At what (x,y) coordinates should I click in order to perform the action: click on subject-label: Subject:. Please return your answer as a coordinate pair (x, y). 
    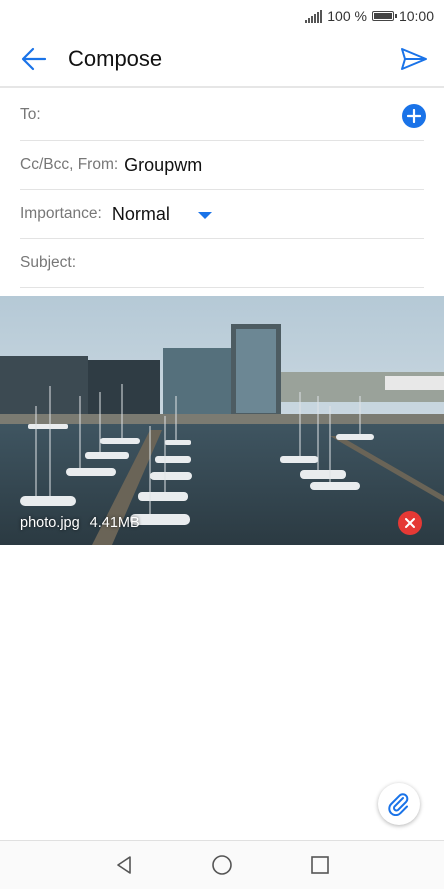
    Looking at the image, I should click on (48, 262).